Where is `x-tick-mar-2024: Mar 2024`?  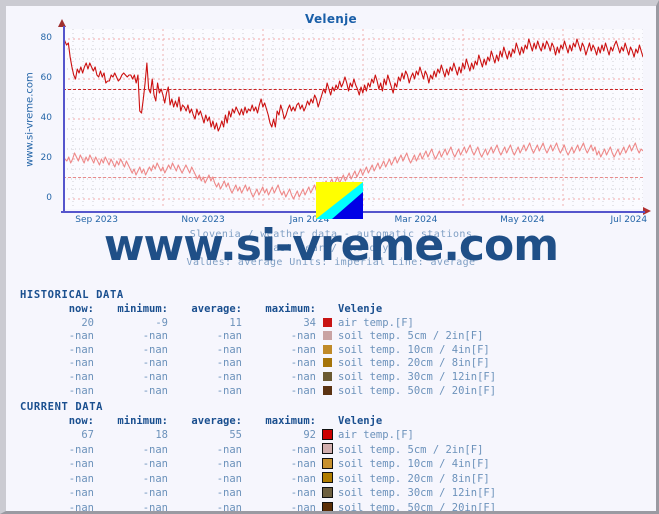
x-tick-mar-2024: Mar 2024 is located at coordinates (416, 220).